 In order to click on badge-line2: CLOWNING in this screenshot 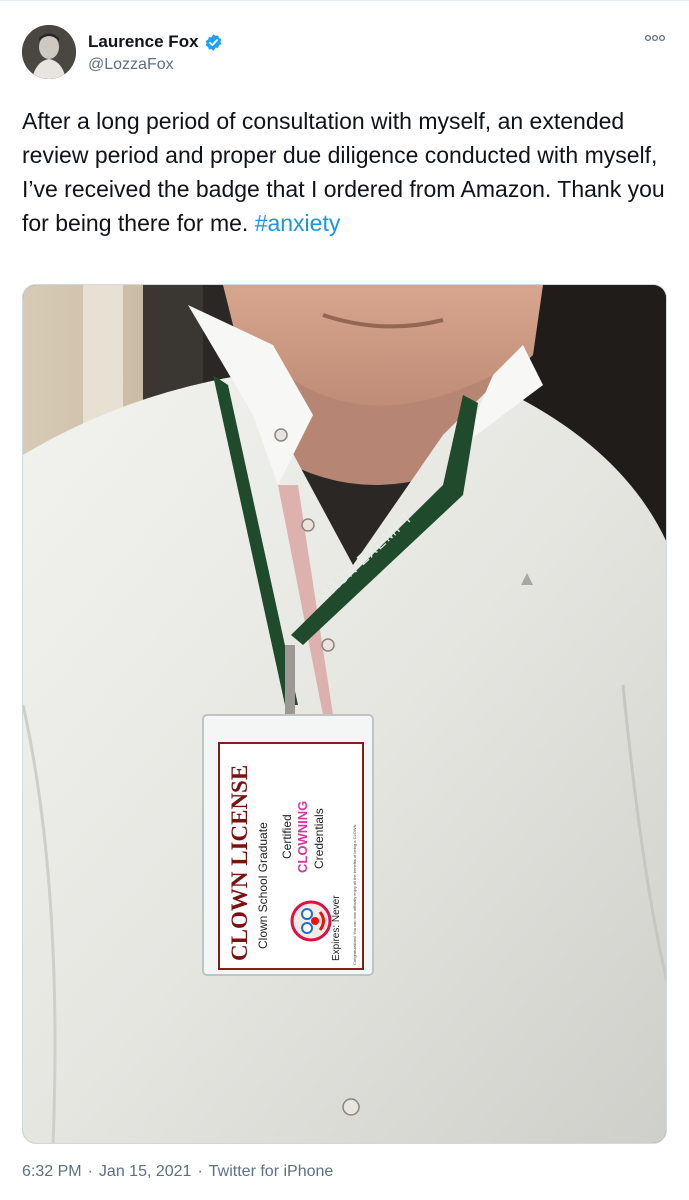, I will do `click(302, 837)`.